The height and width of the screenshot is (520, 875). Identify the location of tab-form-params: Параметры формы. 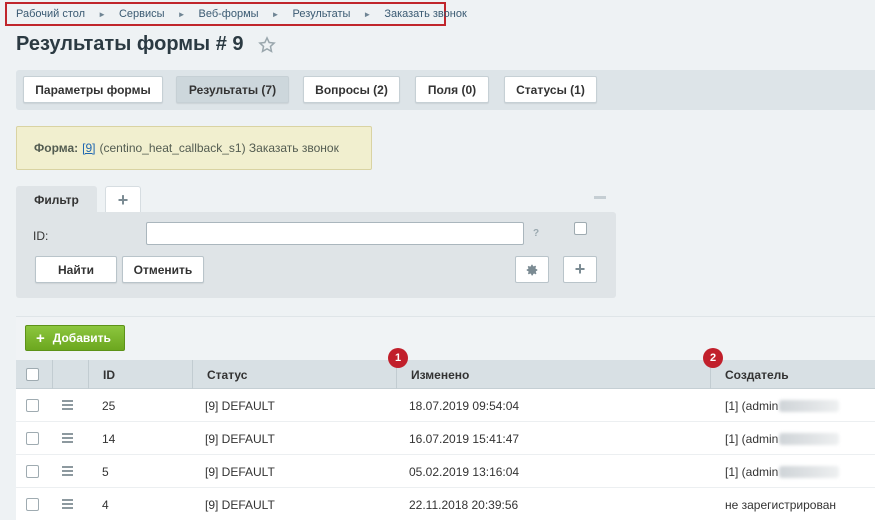
(93, 89).